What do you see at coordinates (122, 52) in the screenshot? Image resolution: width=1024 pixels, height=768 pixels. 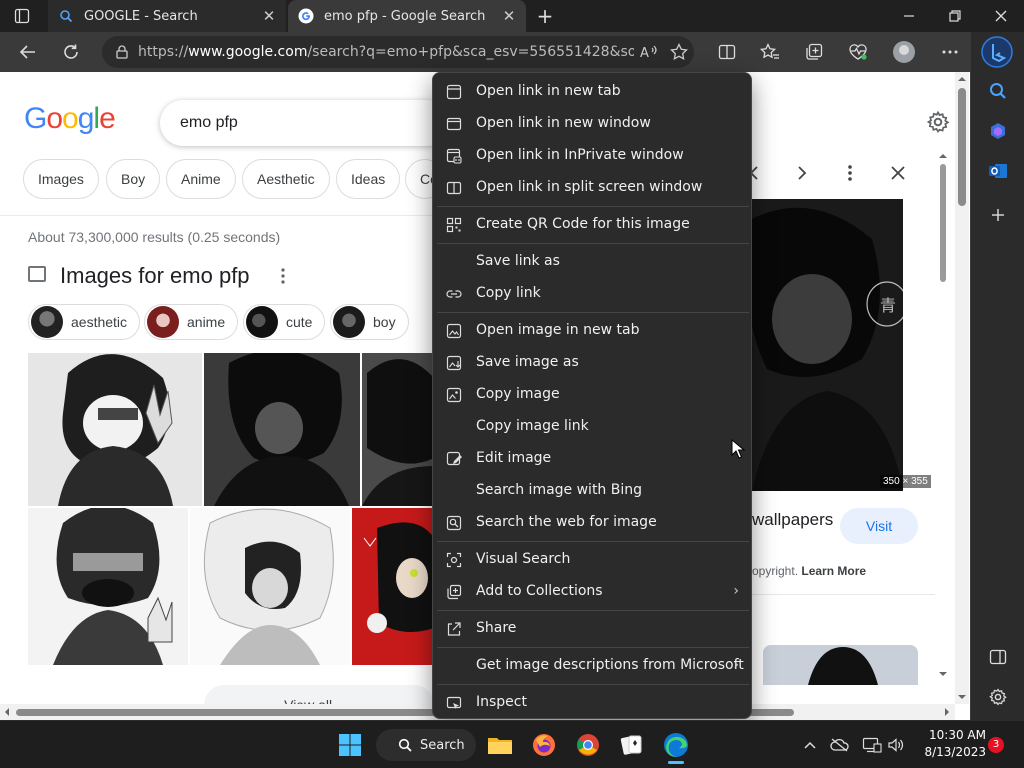 I see `lock-icon` at bounding box center [122, 52].